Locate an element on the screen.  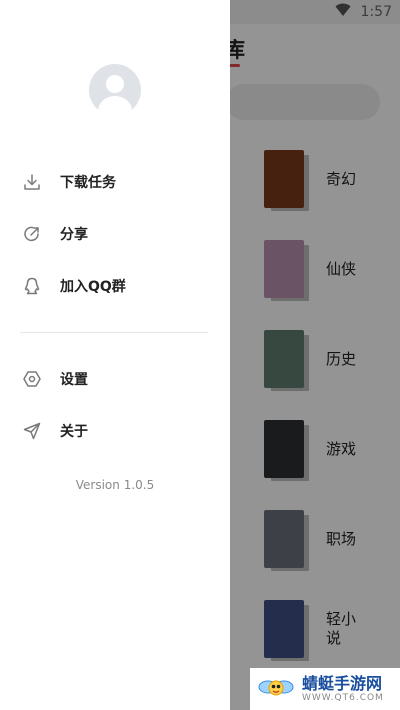
avatar-head is located at coordinates (115, 84).